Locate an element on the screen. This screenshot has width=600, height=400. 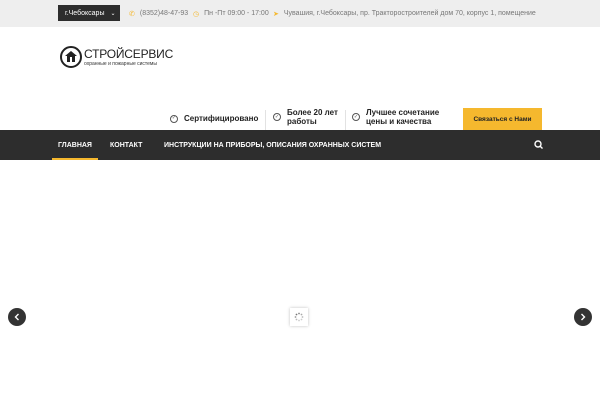
chevron-left-icon is located at coordinates (16, 317).